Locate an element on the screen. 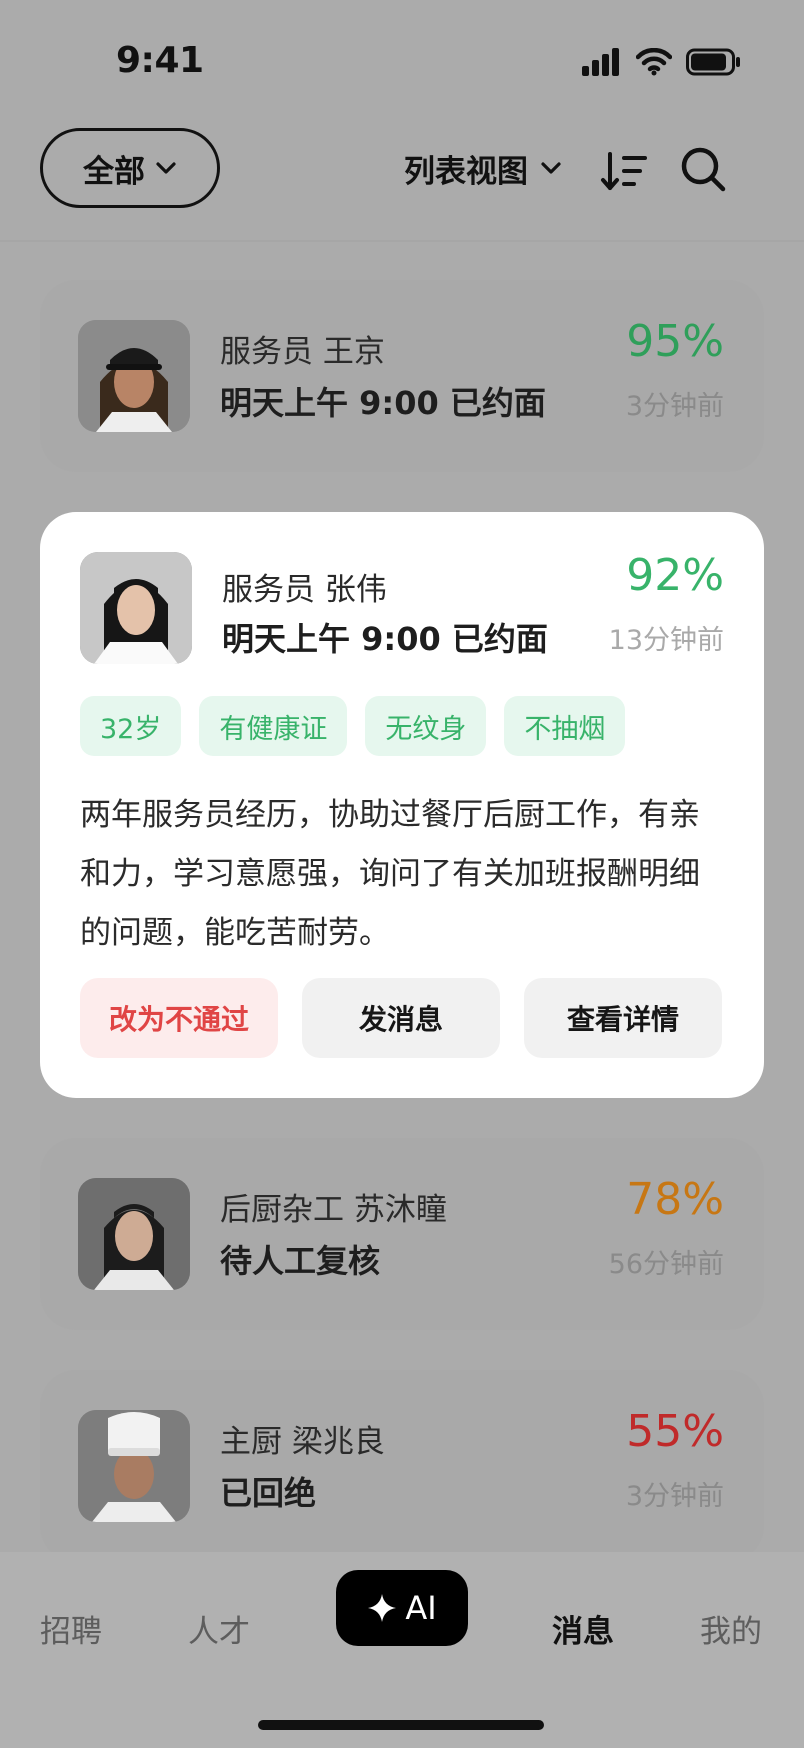 This screenshot has width=804, height=1748. tab-messages: 消息 is located at coordinates (583, 1628).